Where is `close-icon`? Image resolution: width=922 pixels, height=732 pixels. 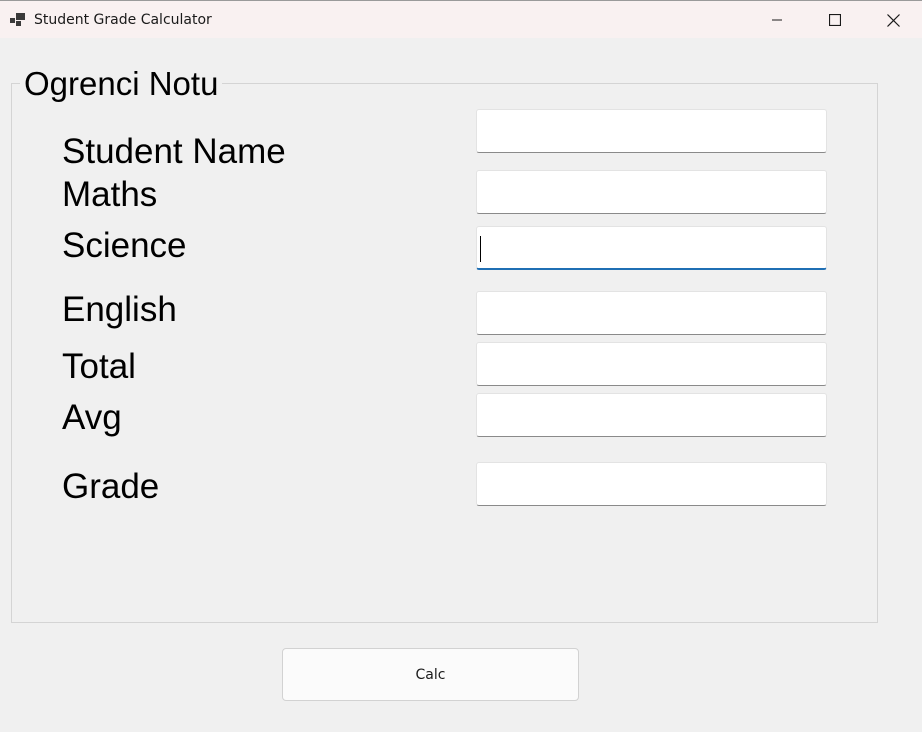 close-icon is located at coordinates (893, 20).